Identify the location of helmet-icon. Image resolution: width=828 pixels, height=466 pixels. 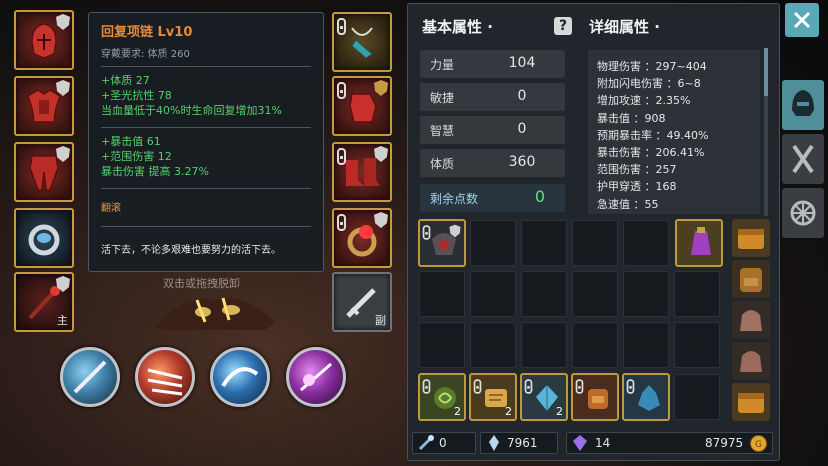
(44, 41).